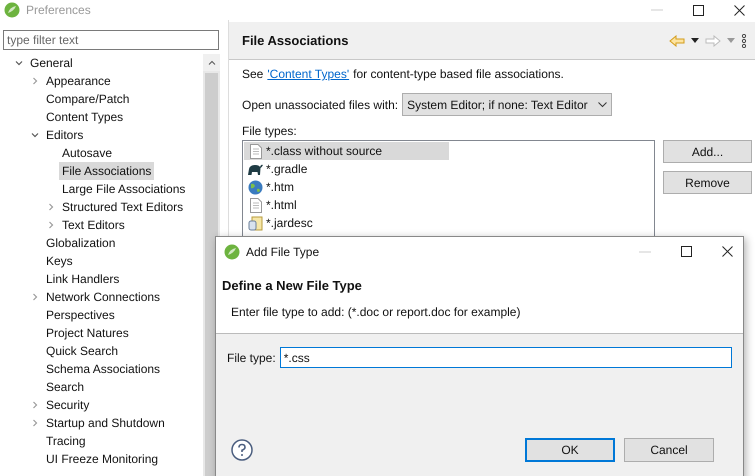 This screenshot has width=755, height=476. What do you see at coordinates (320, 105) in the screenshot?
I see `open-with-label: Open unassociated files with:` at bounding box center [320, 105].